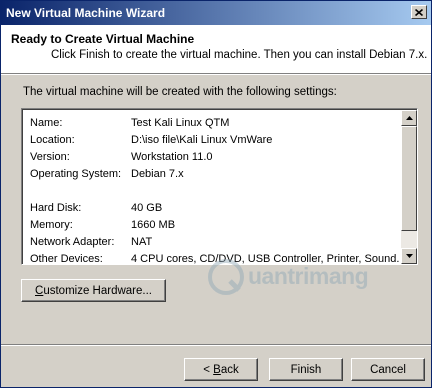 The width and height of the screenshot is (432, 388). I want to click on setting-value: 1660 MB, so click(153, 225).